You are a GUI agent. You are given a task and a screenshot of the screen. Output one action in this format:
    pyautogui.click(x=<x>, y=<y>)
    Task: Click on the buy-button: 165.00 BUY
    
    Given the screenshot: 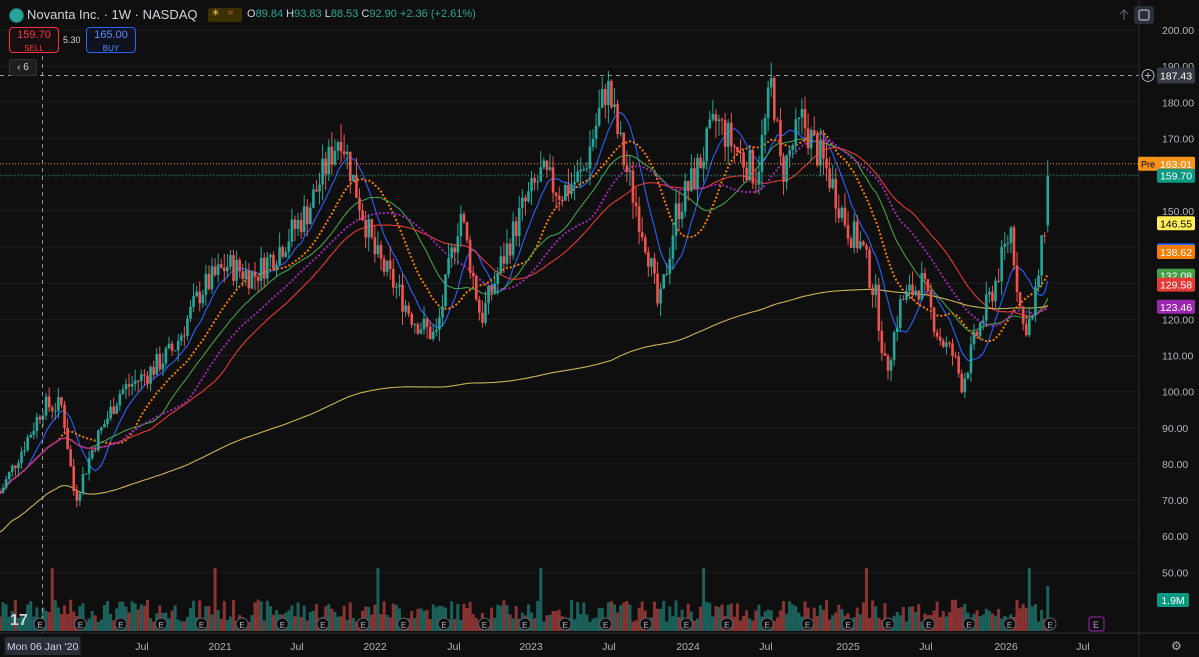 What is the action you would take?
    pyautogui.click(x=111, y=40)
    